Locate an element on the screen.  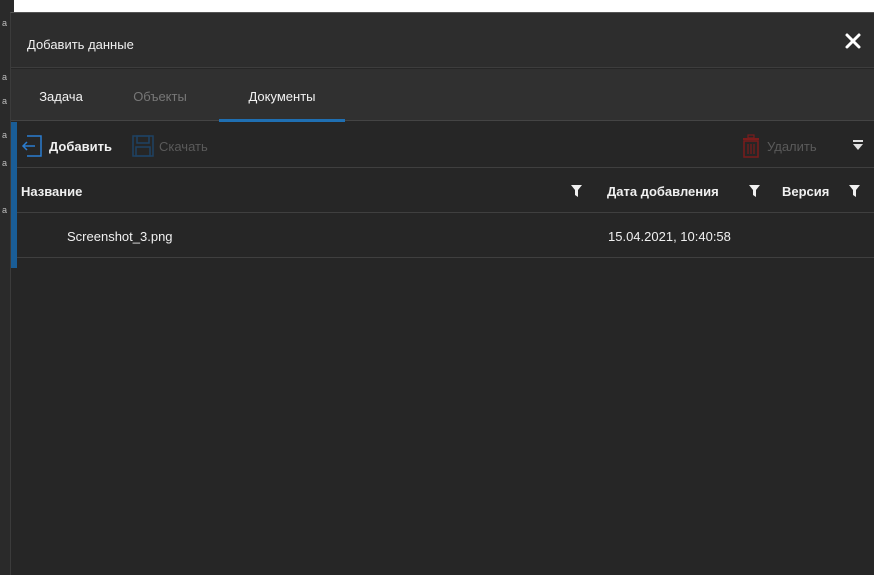
column-header-version: Версия is located at coordinates (805, 191).